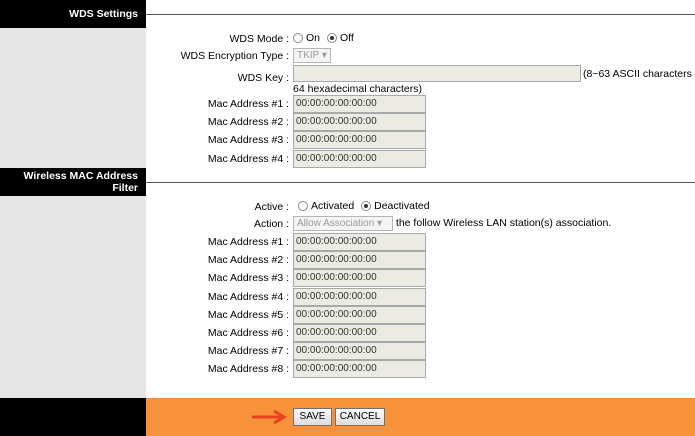 The image size is (695, 436). I want to click on filter-action-label: Action :, so click(271, 224).